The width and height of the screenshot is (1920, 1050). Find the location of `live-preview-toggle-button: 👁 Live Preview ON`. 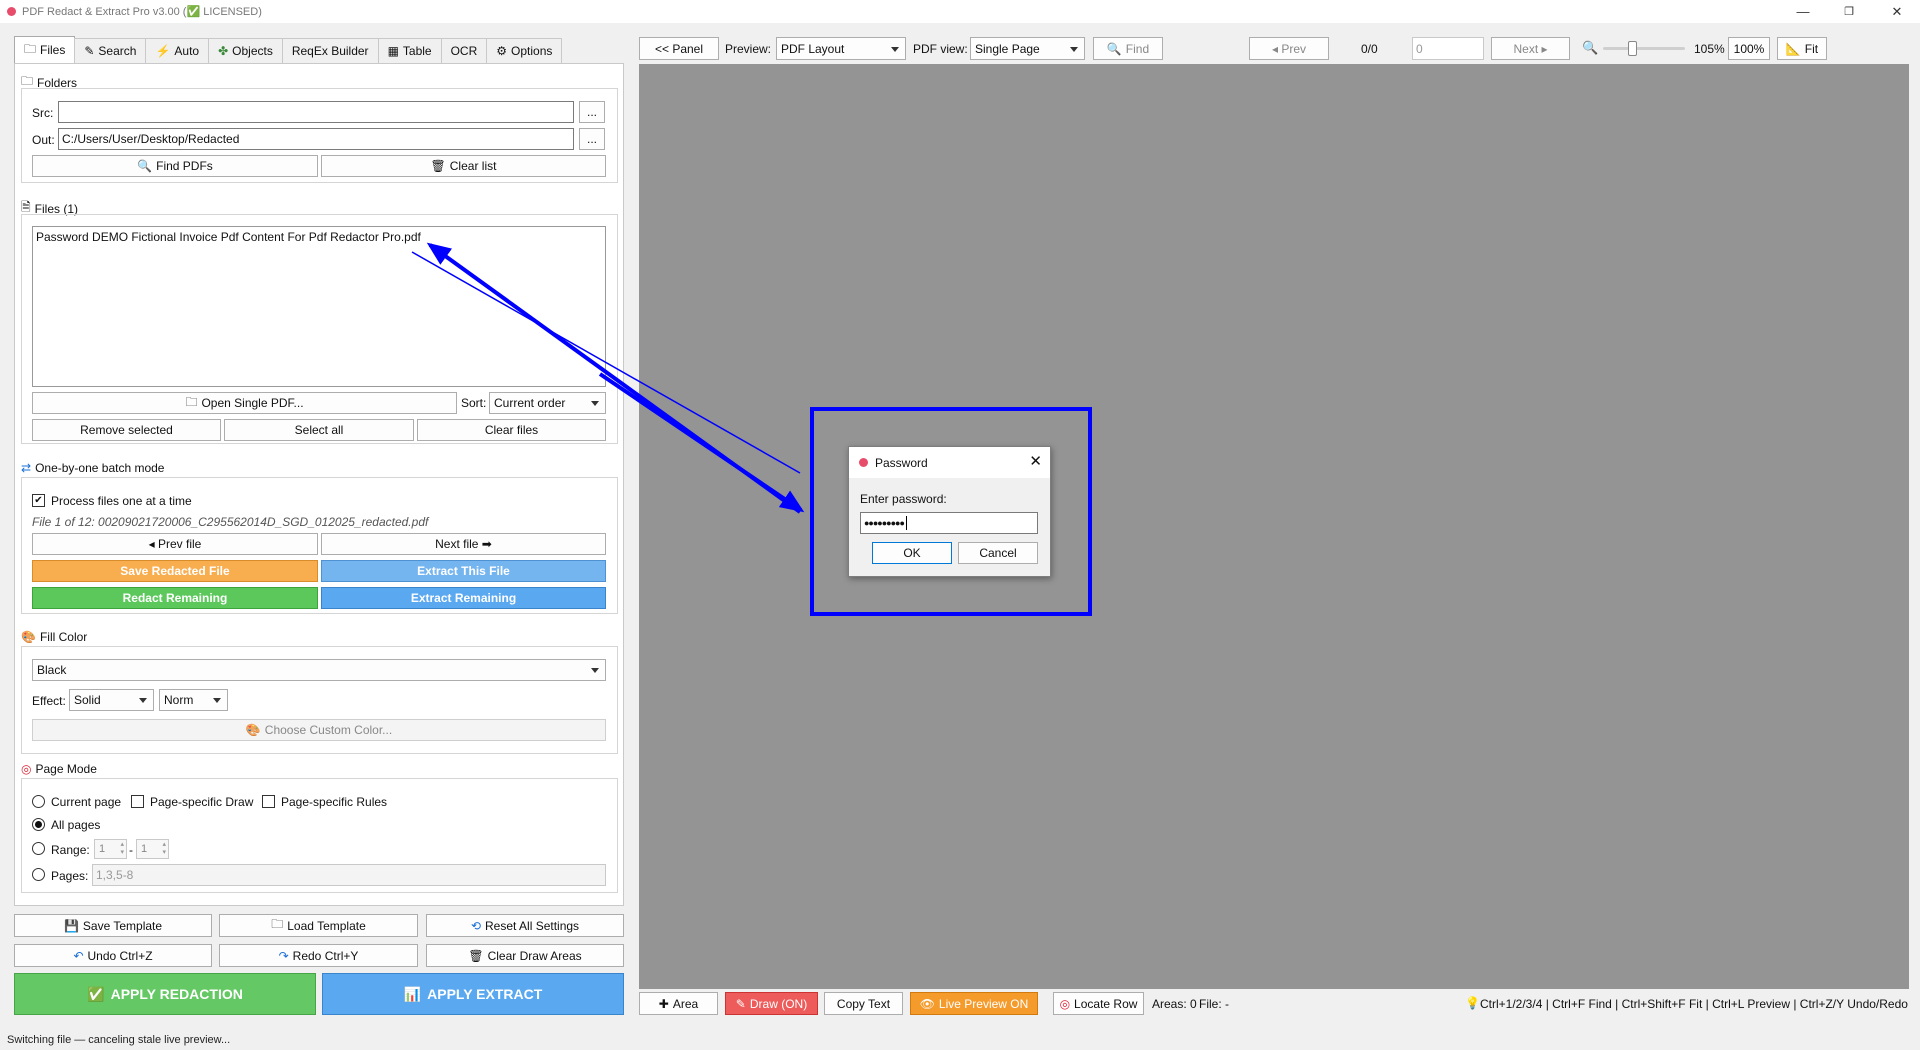

live-preview-toggle-button: 👁 Live Preview ON is located at coordinates (974, 1003).